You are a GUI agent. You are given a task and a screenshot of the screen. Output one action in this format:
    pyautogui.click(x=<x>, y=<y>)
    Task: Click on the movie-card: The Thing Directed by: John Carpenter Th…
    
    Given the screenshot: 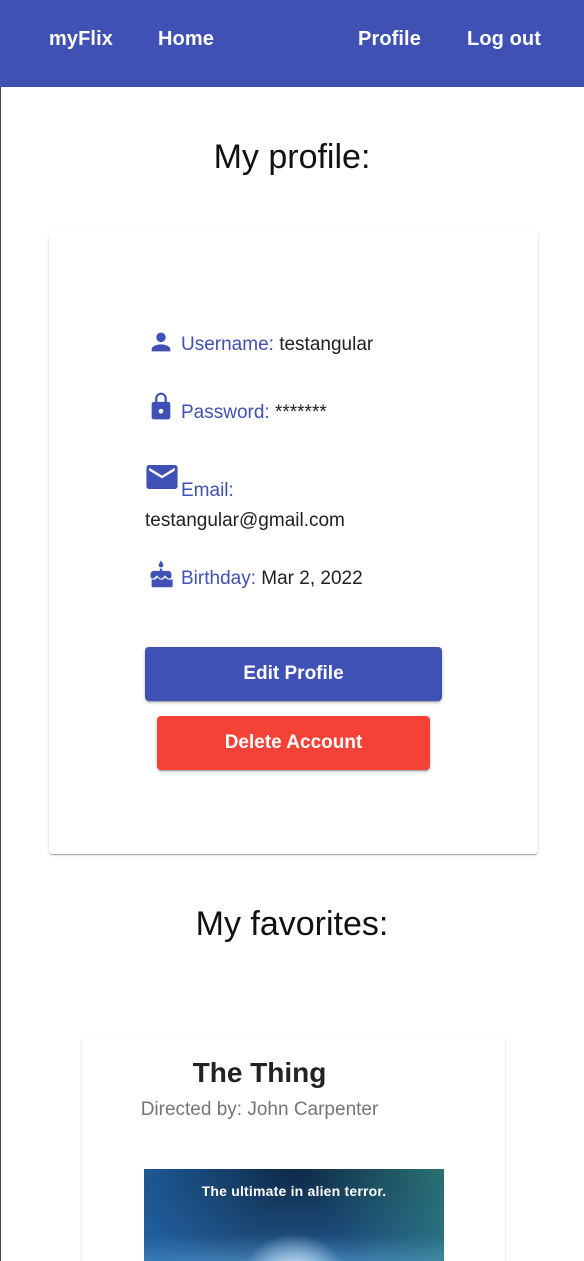 What is the action you would take?
    pyautogui.click(x=293, y=1149)
    